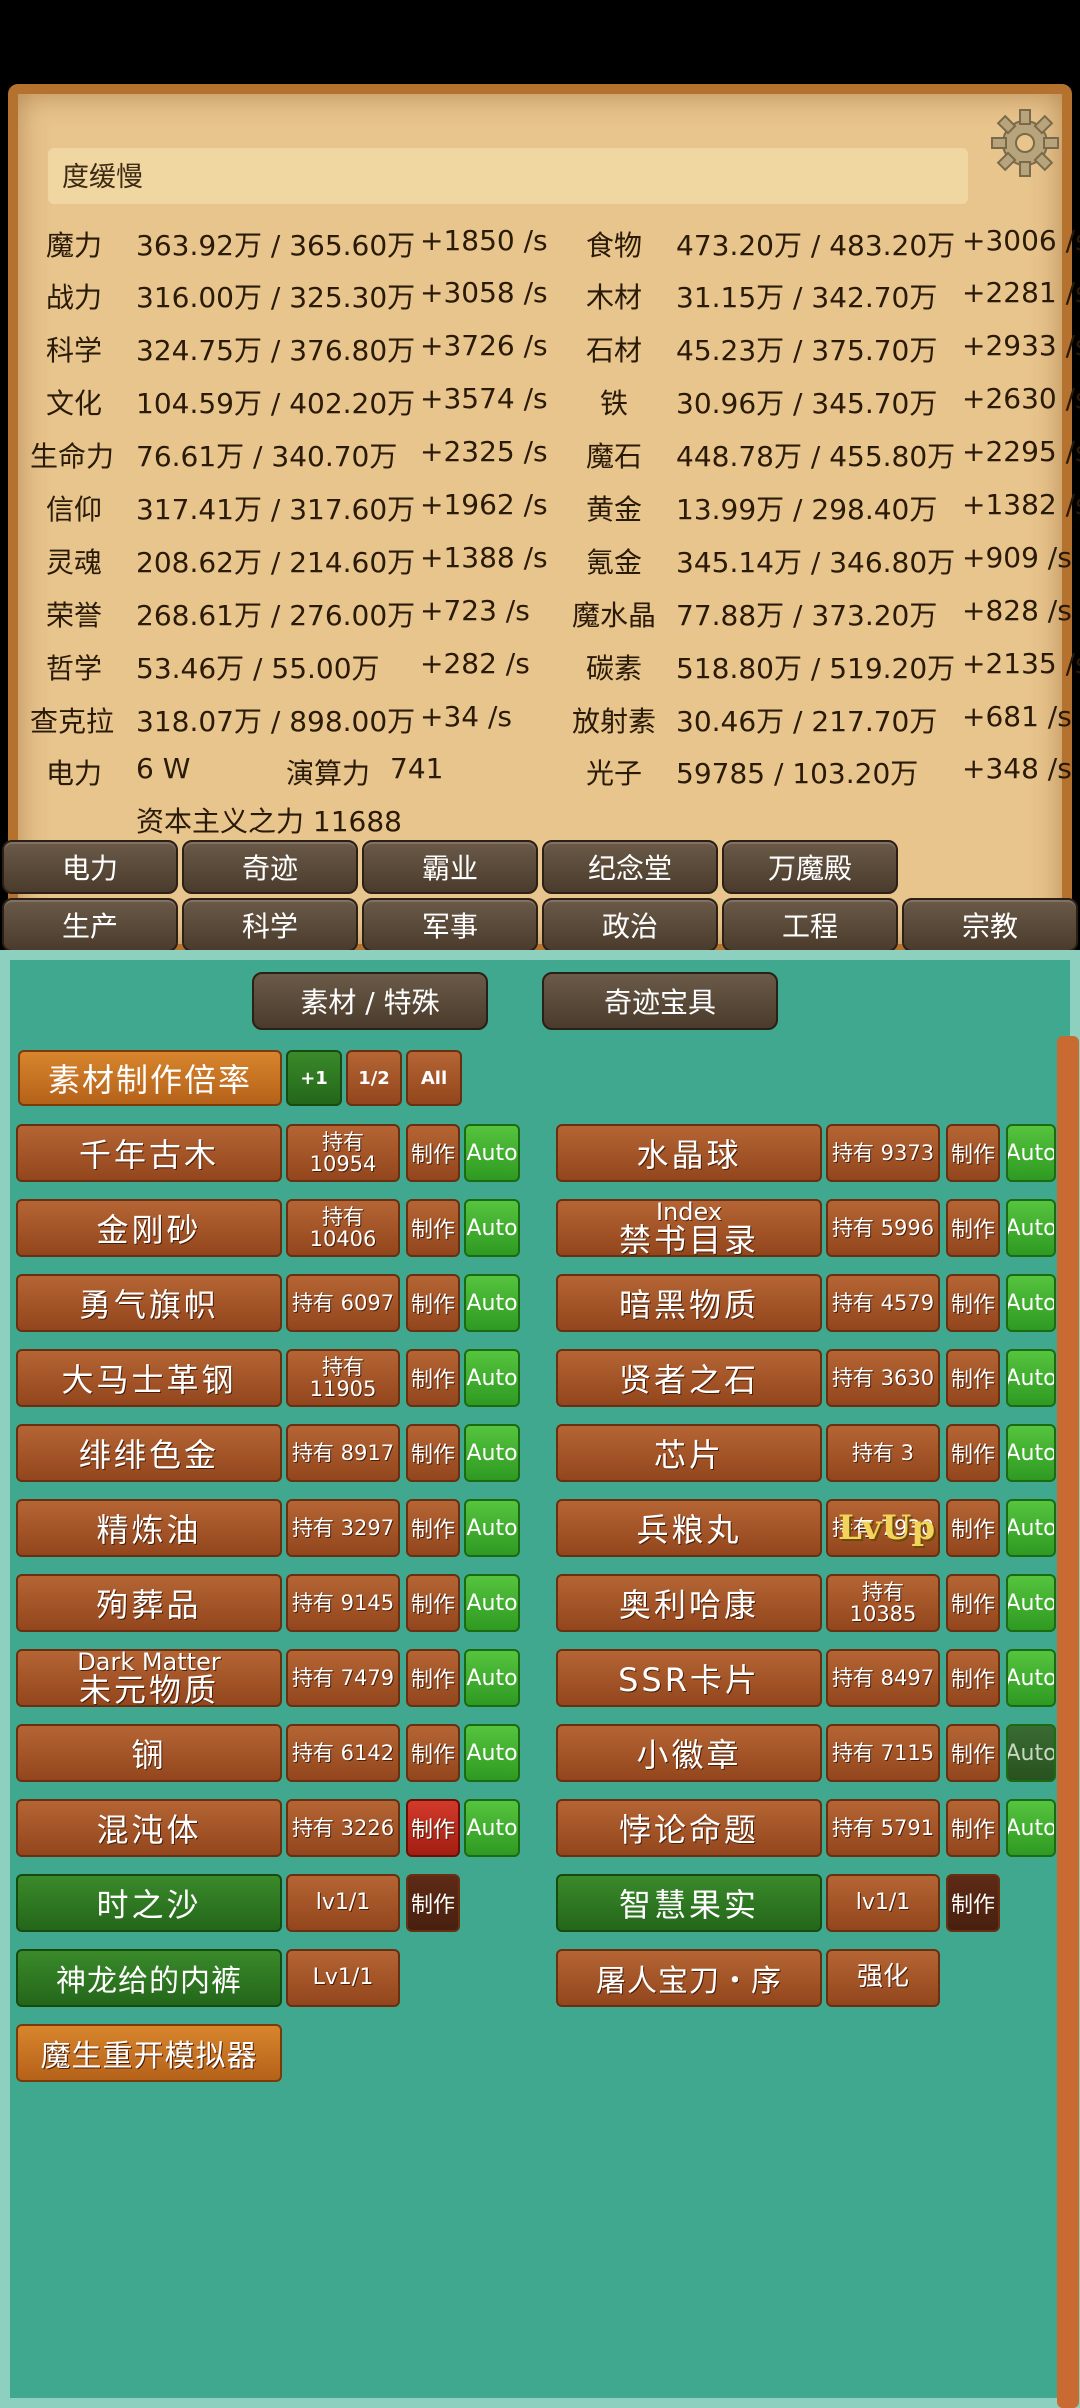 This screenshot has width=1080, height=2408. I want to click on resource-rate: +828 /s, so click(1017, 610).